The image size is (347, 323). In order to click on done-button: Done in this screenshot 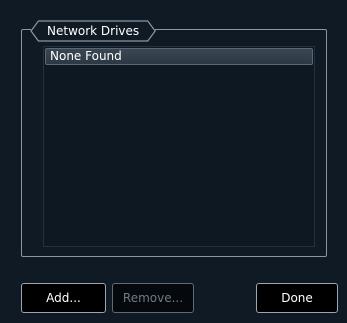, I will do `click(297, 298)`.